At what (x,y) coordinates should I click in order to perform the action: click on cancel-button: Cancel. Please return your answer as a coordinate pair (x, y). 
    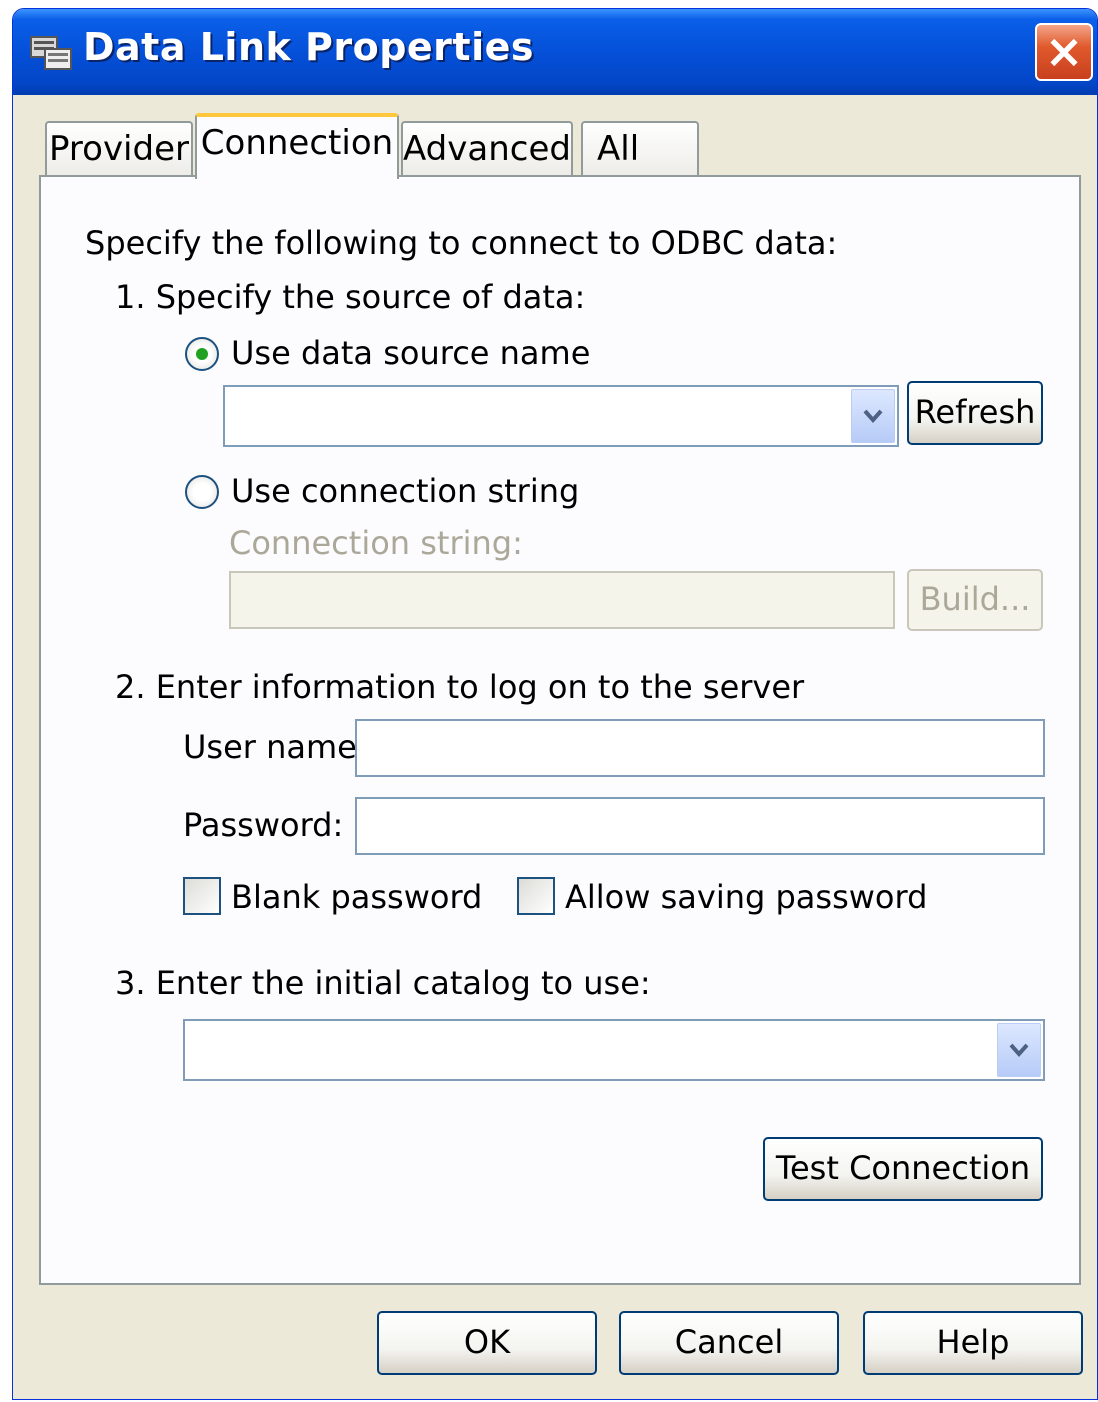
    Looking at the image, I should click on (729, 1343).